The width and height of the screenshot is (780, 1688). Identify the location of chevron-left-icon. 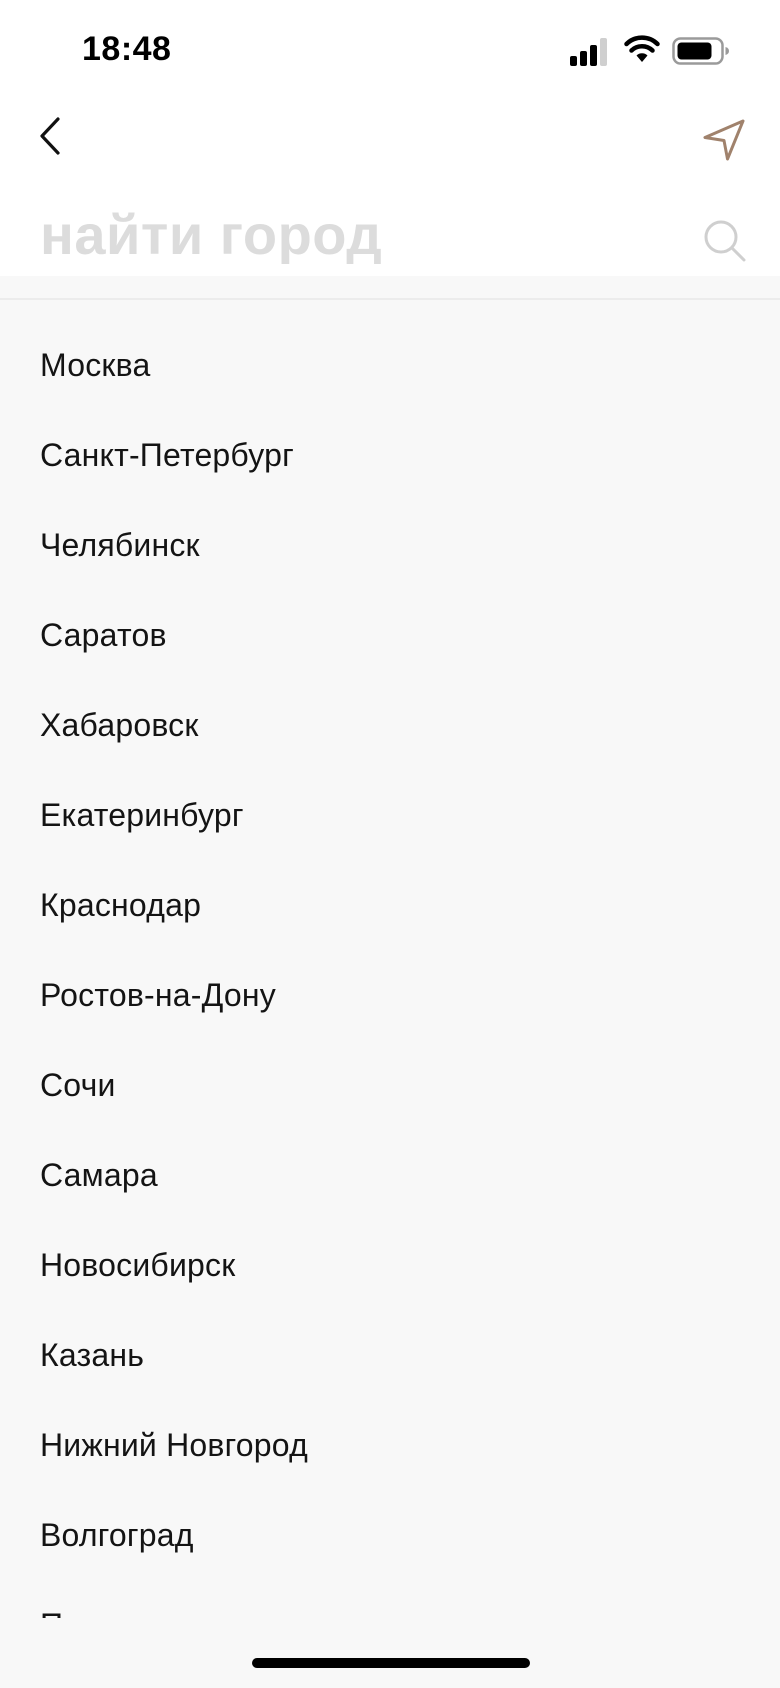
(50, 136).